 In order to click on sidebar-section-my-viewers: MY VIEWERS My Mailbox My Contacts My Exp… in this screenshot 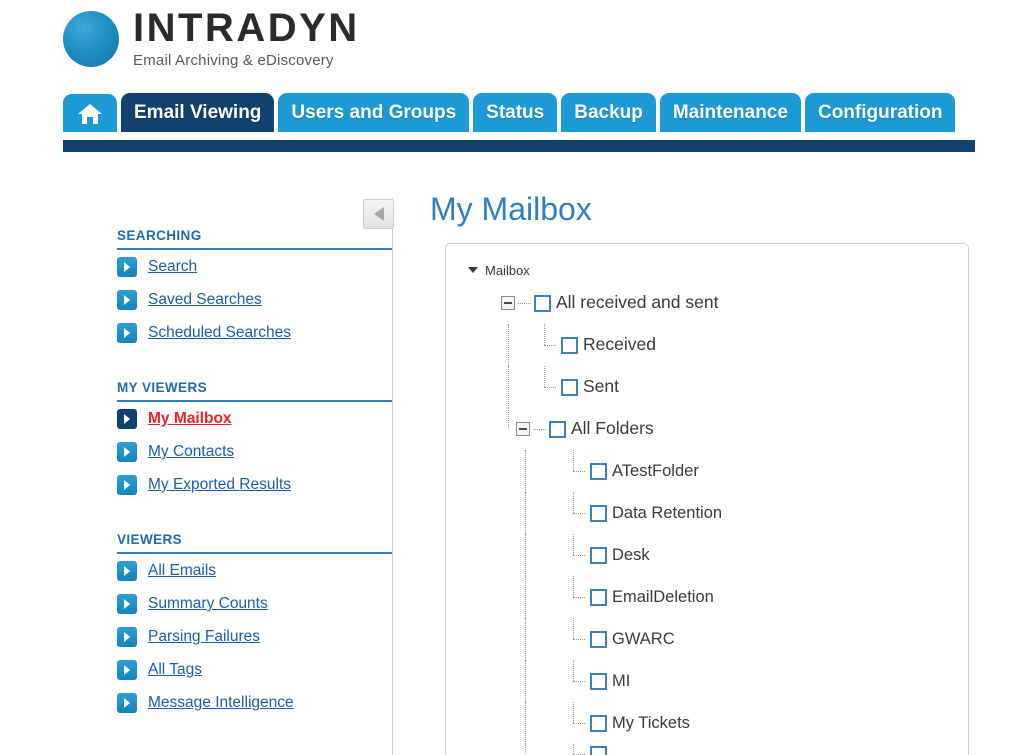, I will do `click(254, 440)`.